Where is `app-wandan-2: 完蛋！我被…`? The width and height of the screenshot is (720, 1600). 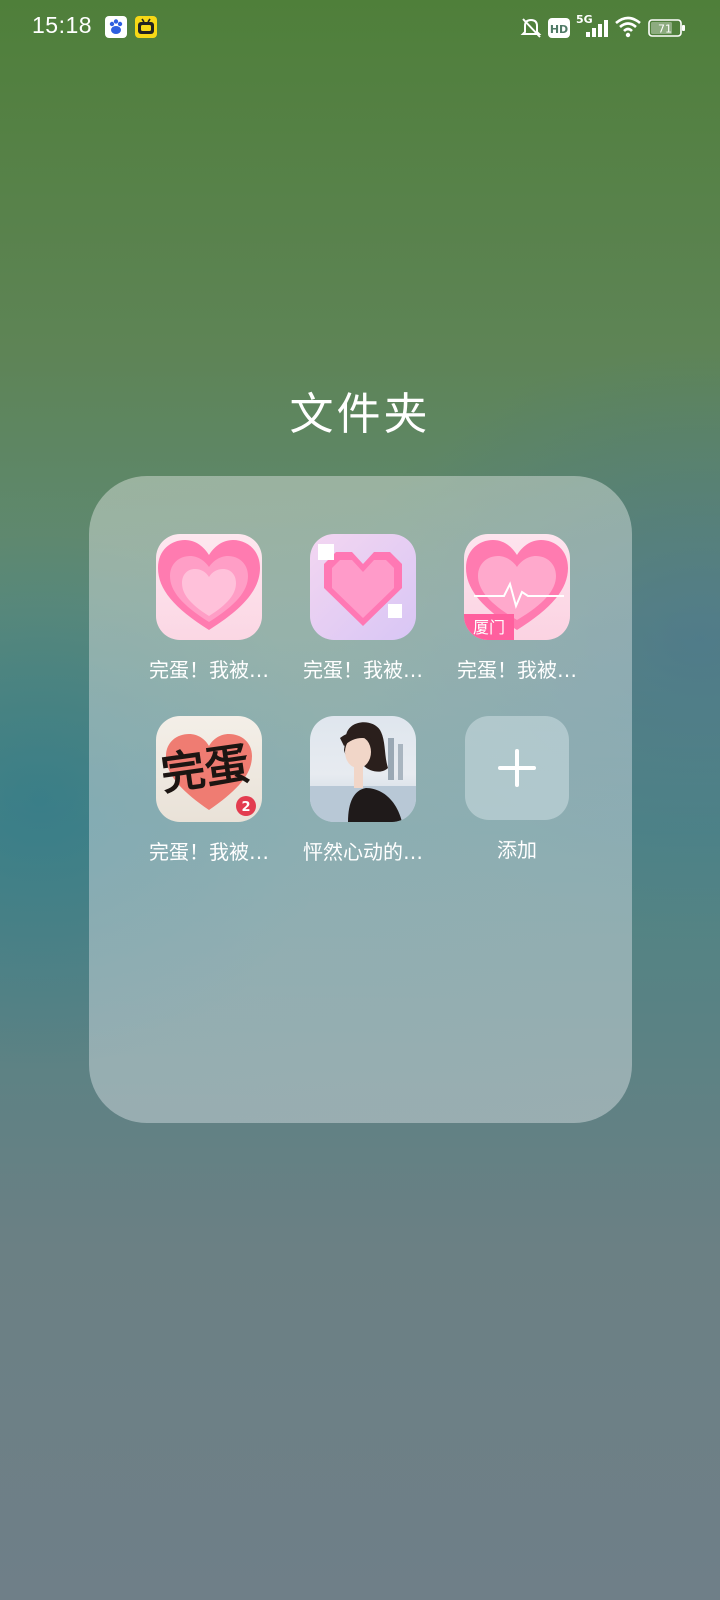 app-wandan-2: 完蛋！我被… is located at coordinates (363, 608).